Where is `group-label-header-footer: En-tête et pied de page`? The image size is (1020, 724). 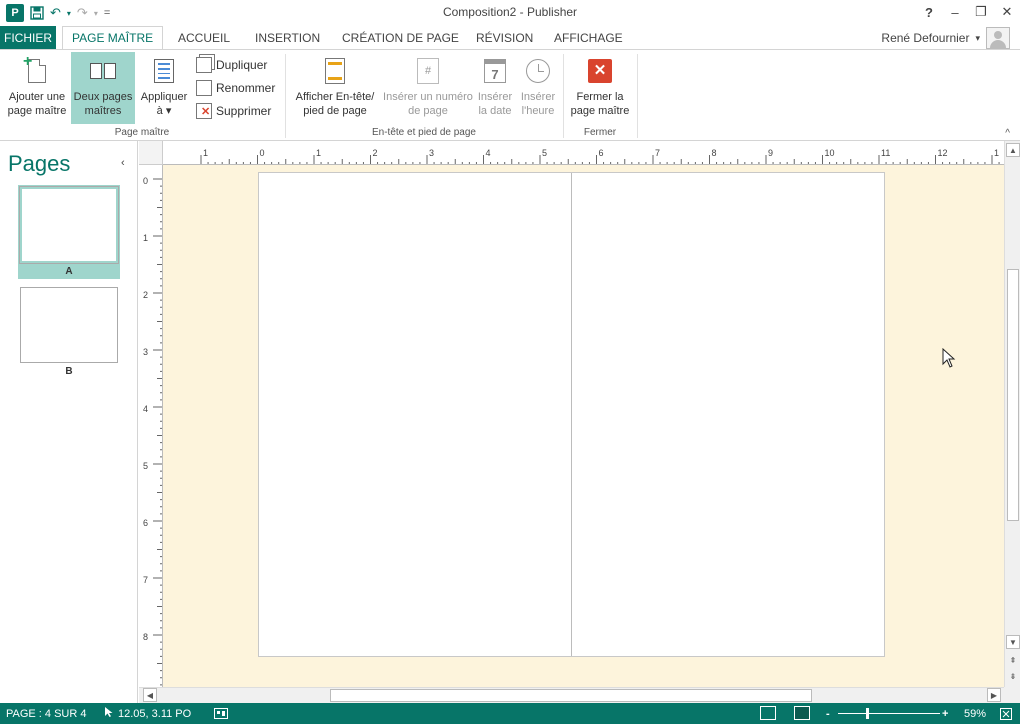
group-label-header-footer: En-tête et pied de page is located at coordinates (424, 132).